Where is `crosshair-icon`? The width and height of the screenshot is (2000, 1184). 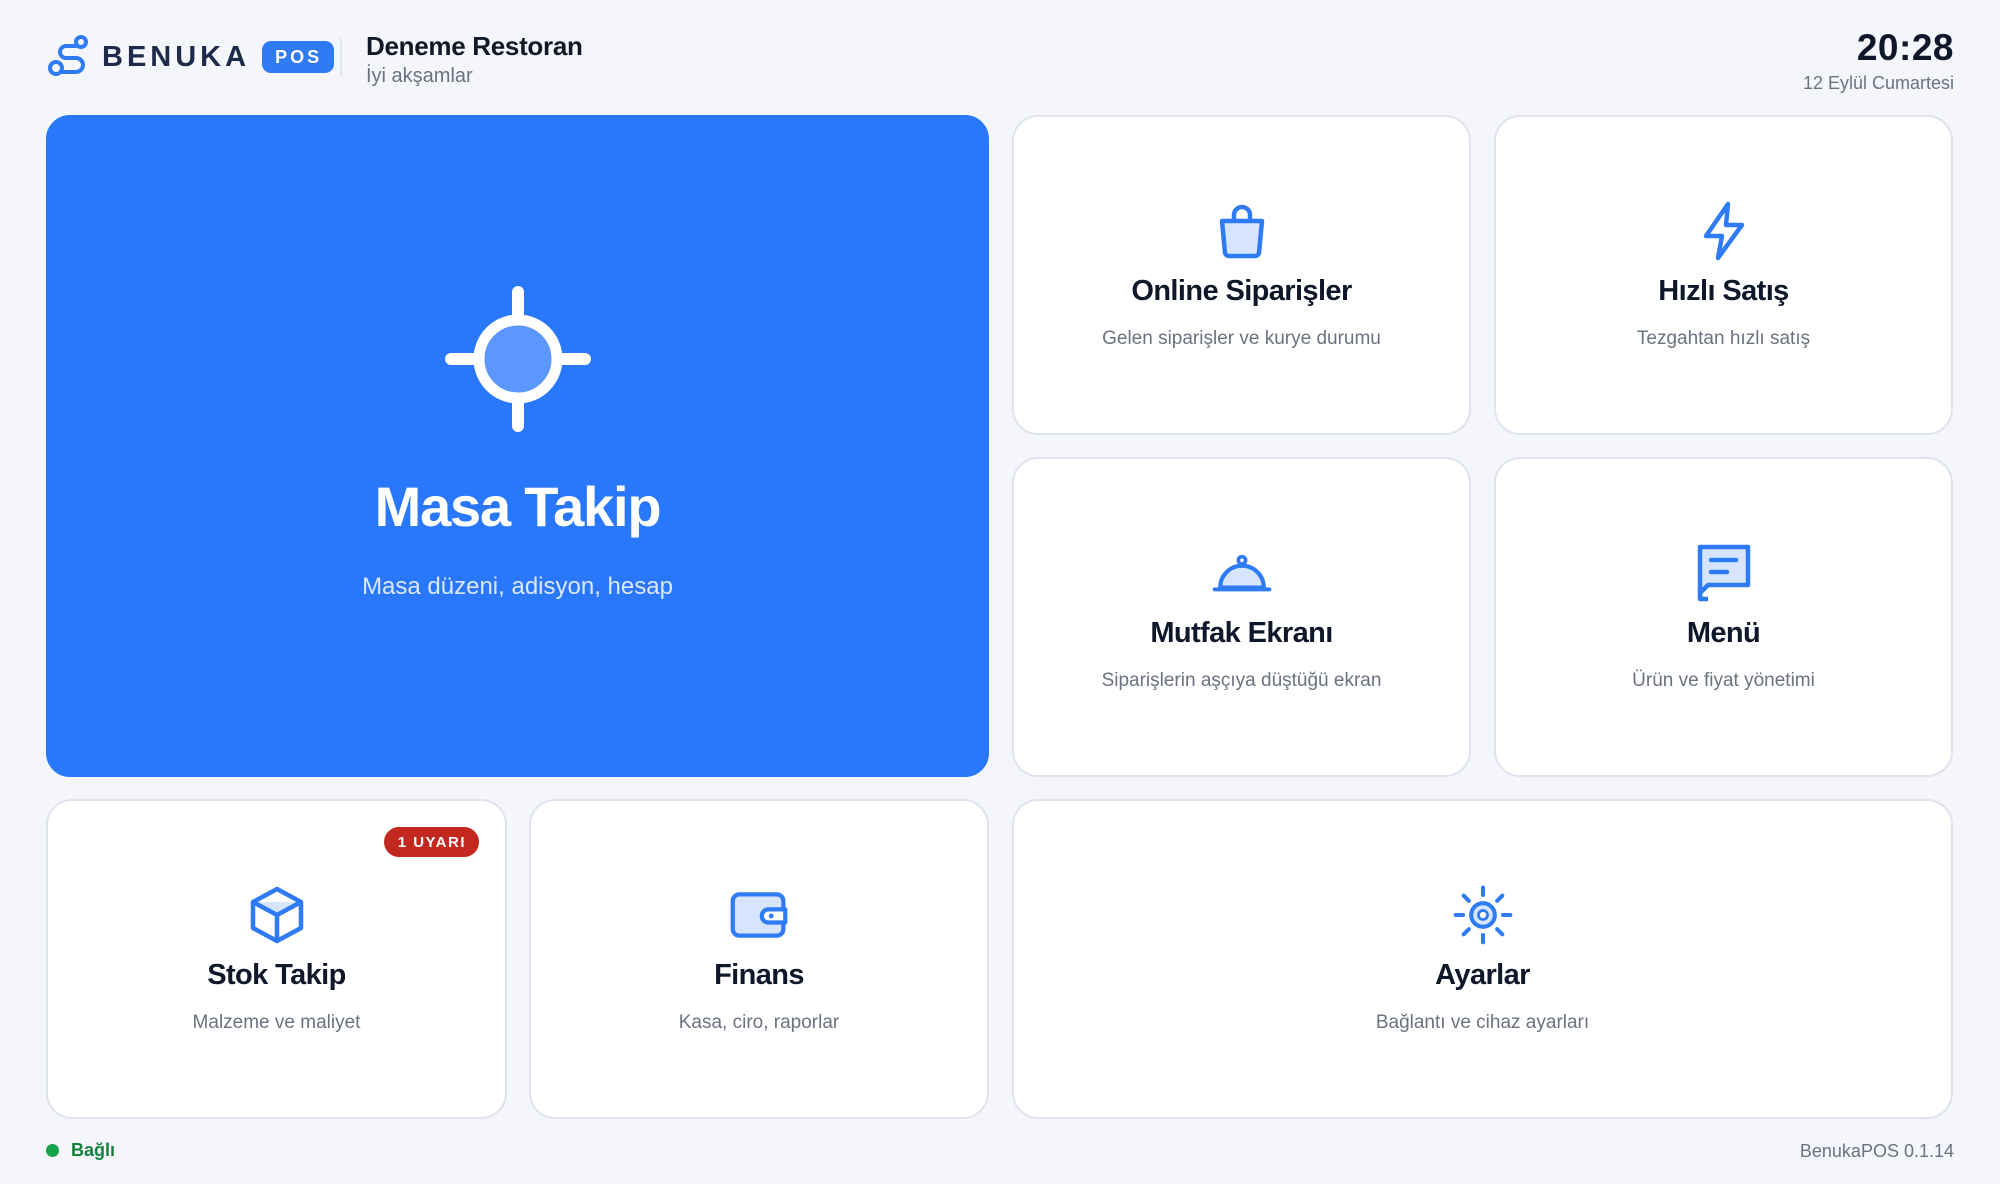
crosshair-icon is located at coordinates (517, 358).